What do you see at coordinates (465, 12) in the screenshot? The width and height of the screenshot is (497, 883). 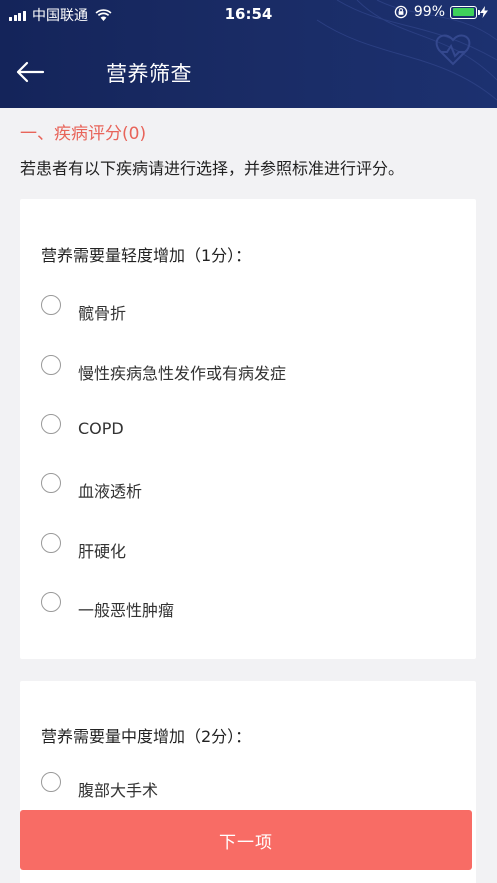 I see `battery-icon` at bounding box center [465, 12].